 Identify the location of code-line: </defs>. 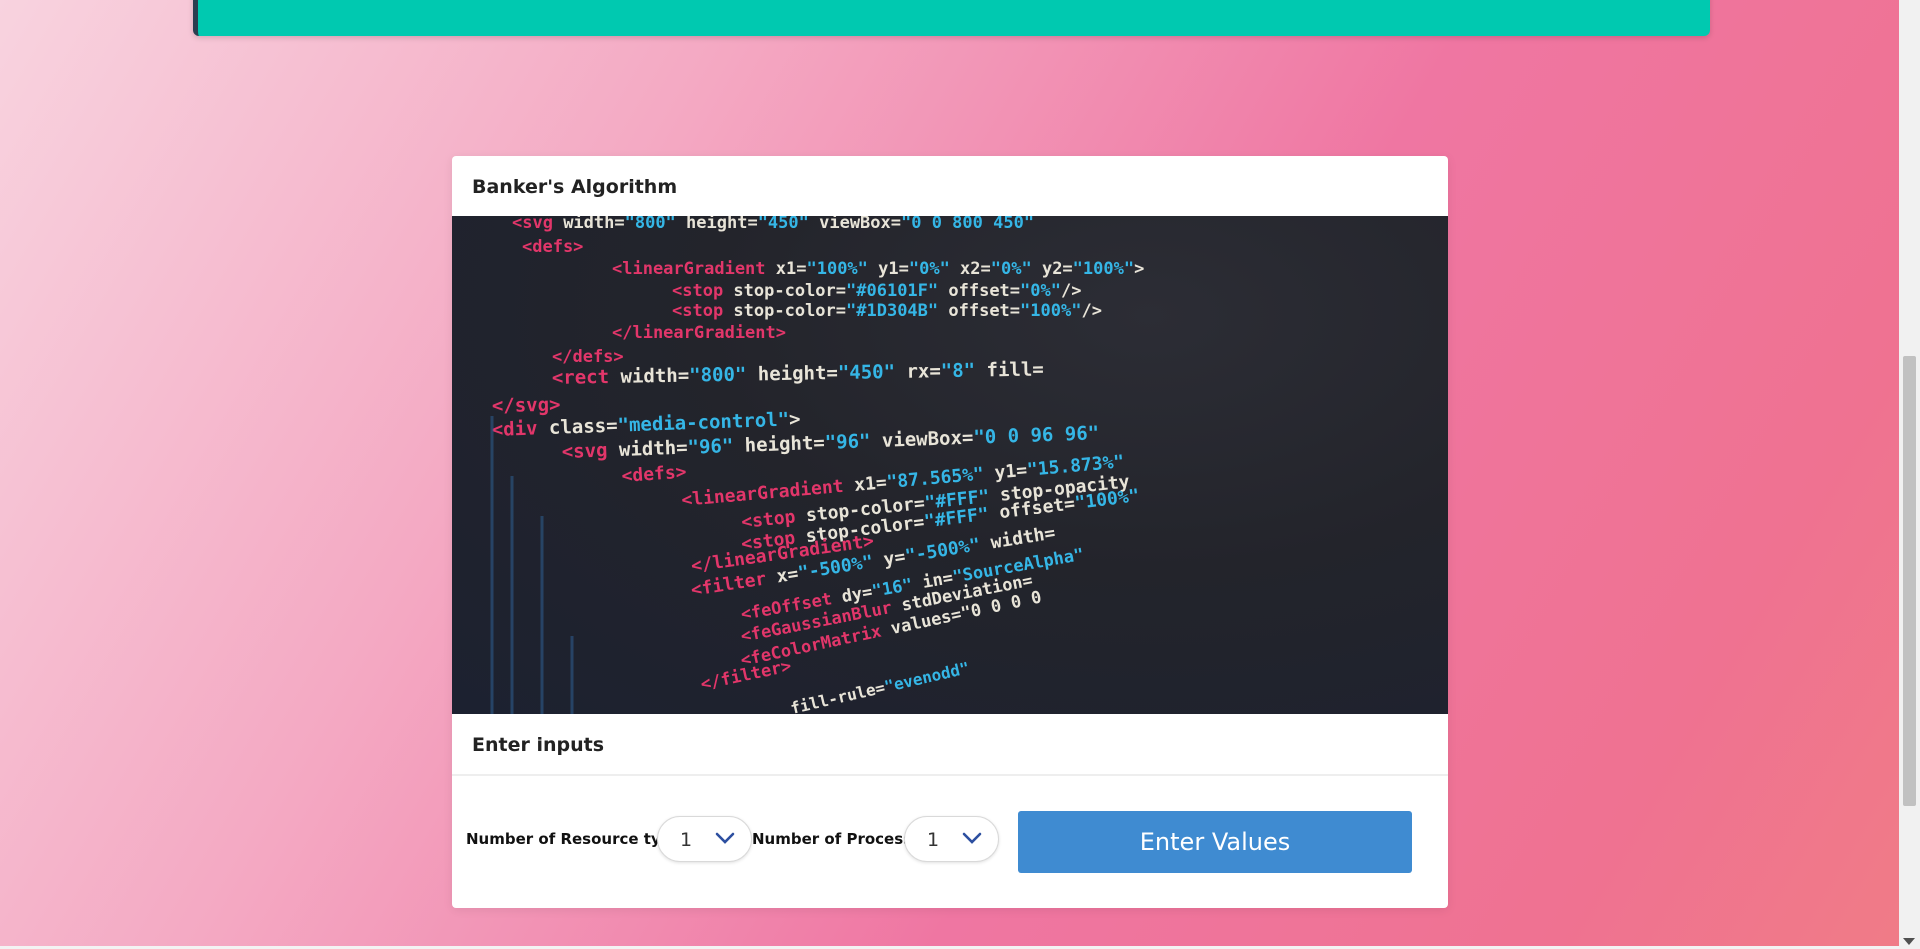
(588, 357).